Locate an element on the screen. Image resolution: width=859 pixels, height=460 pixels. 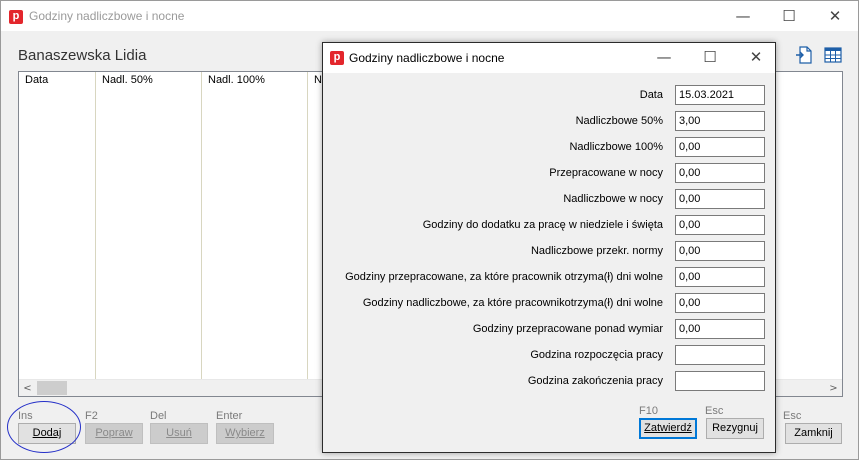
edit-button: Popraw is located at coordinates (114, 433).